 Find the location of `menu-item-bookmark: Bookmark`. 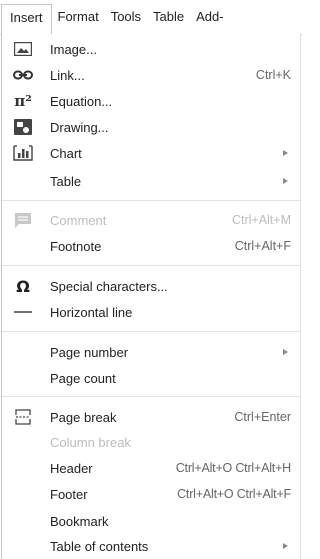

menu-item-bookmark: Bookmark is located at coordinates (151, 521).